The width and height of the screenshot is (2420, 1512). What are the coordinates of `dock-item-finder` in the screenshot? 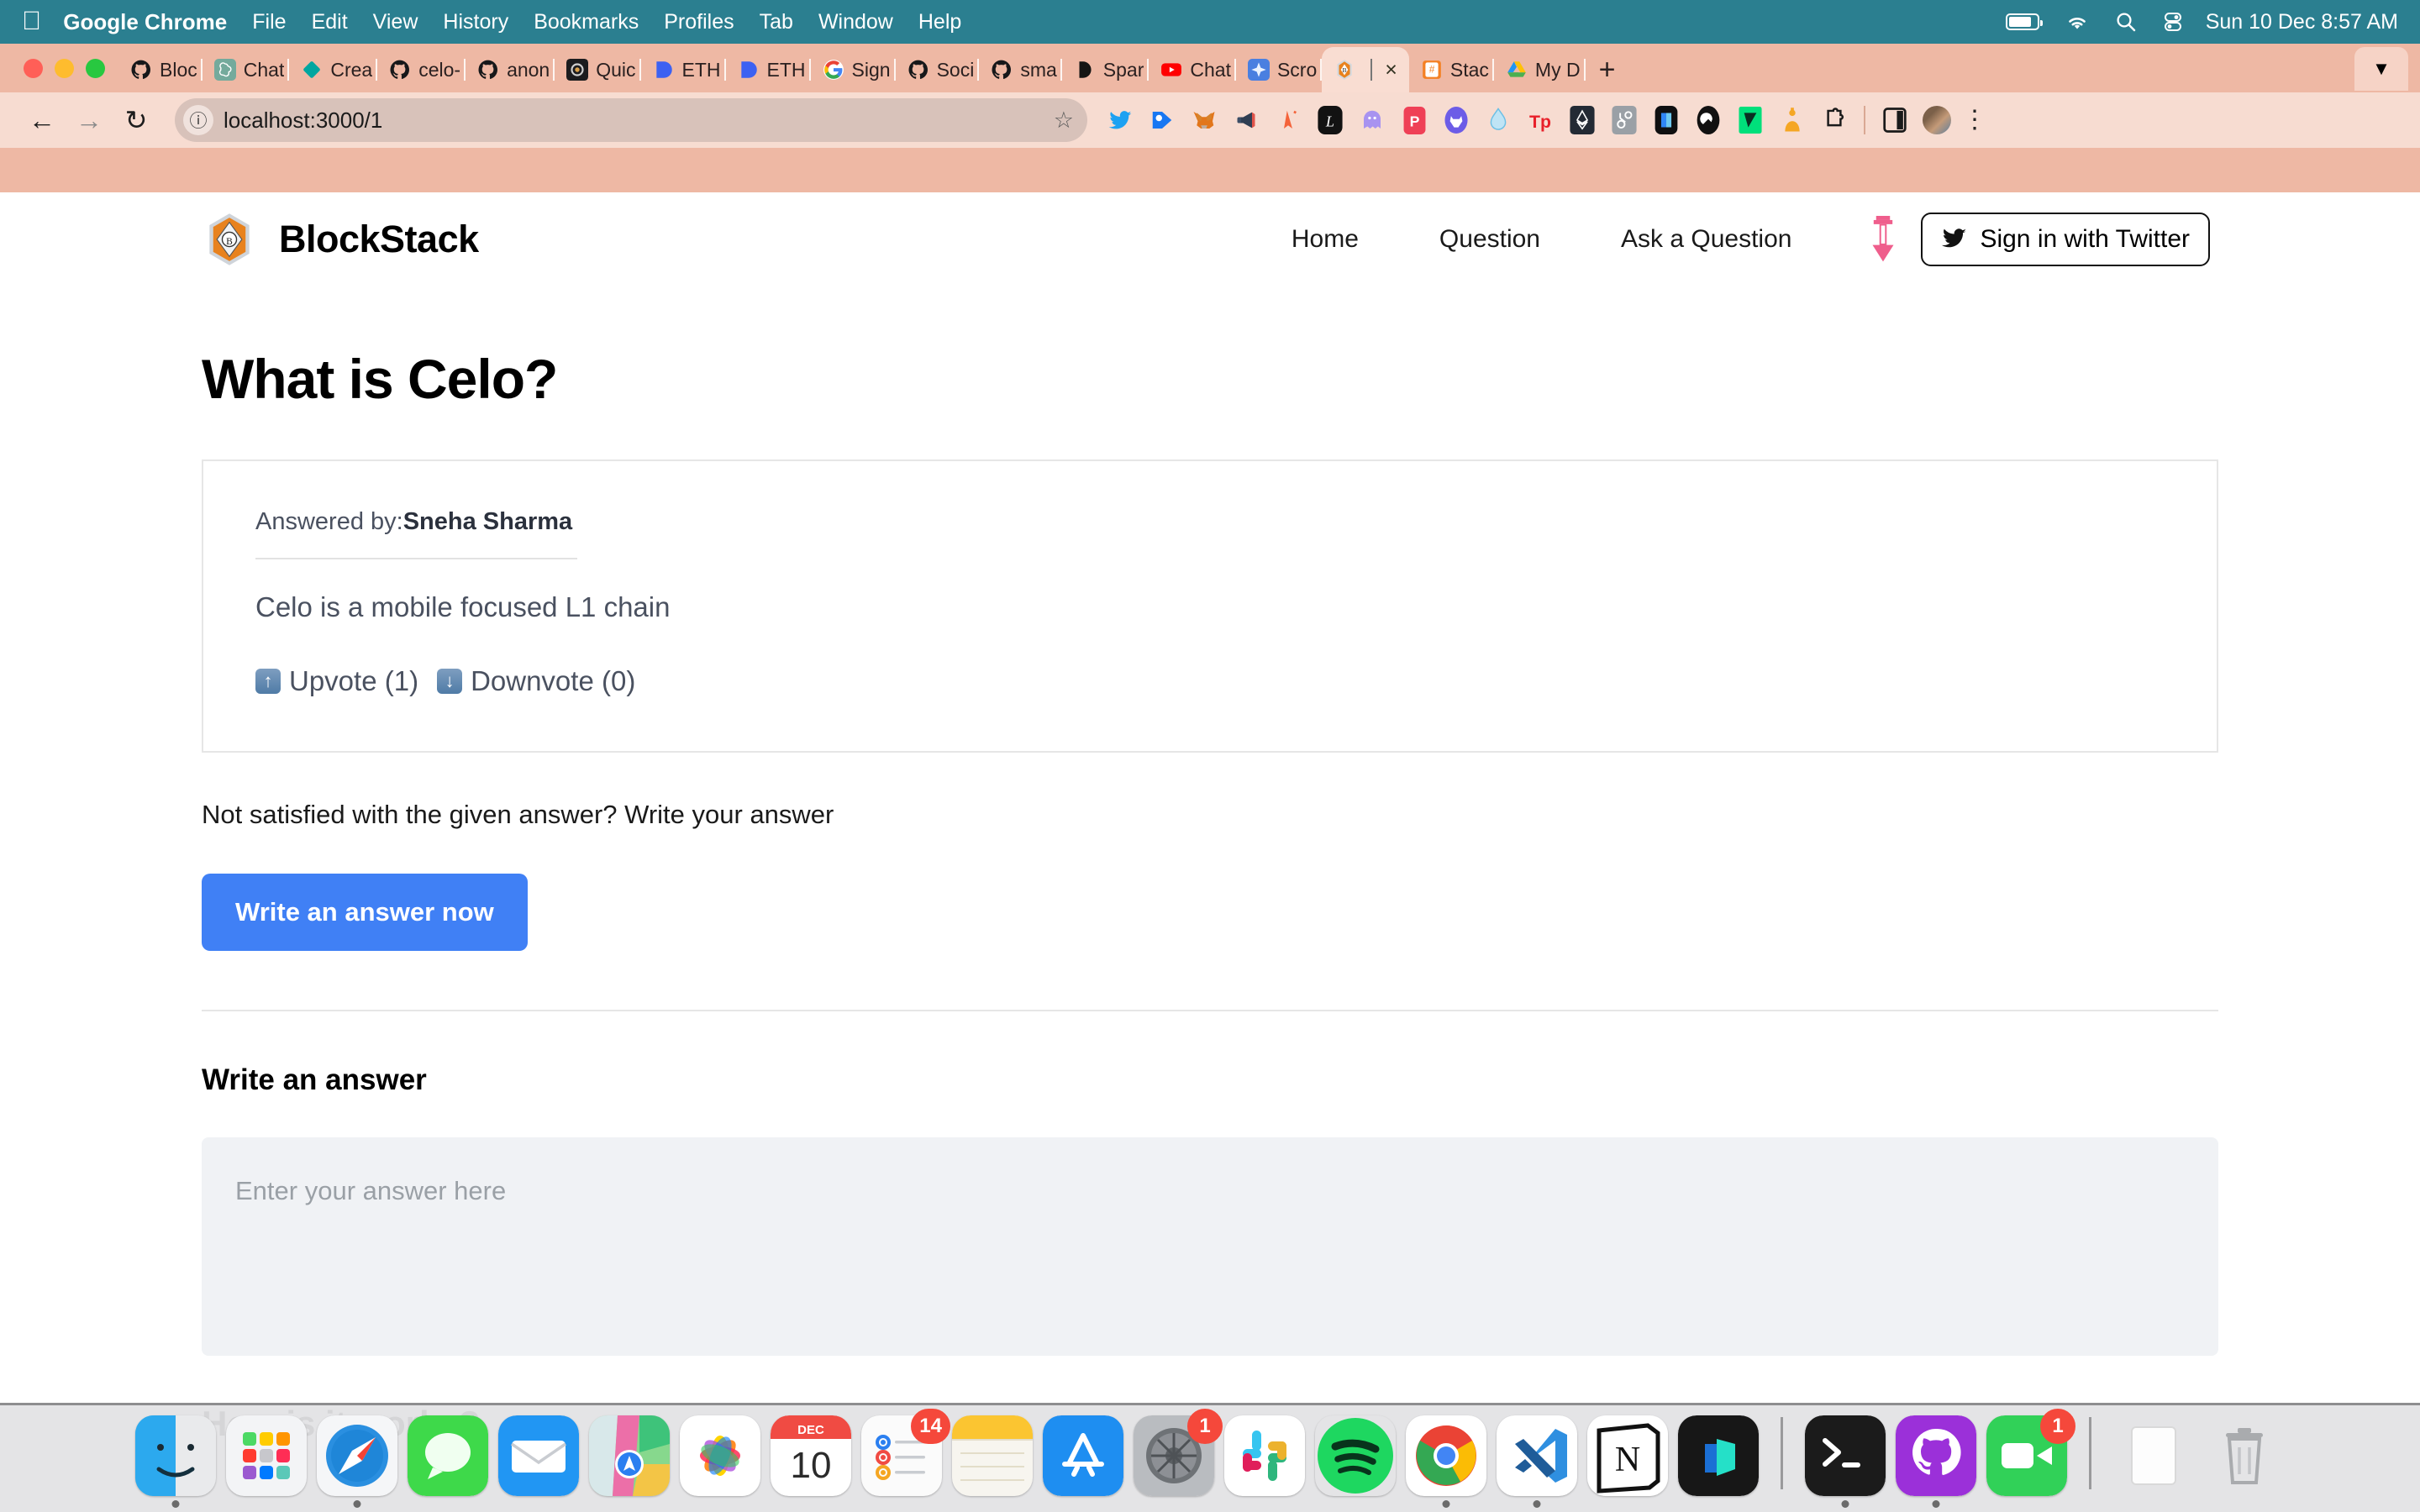 It's located at (176, 1461).